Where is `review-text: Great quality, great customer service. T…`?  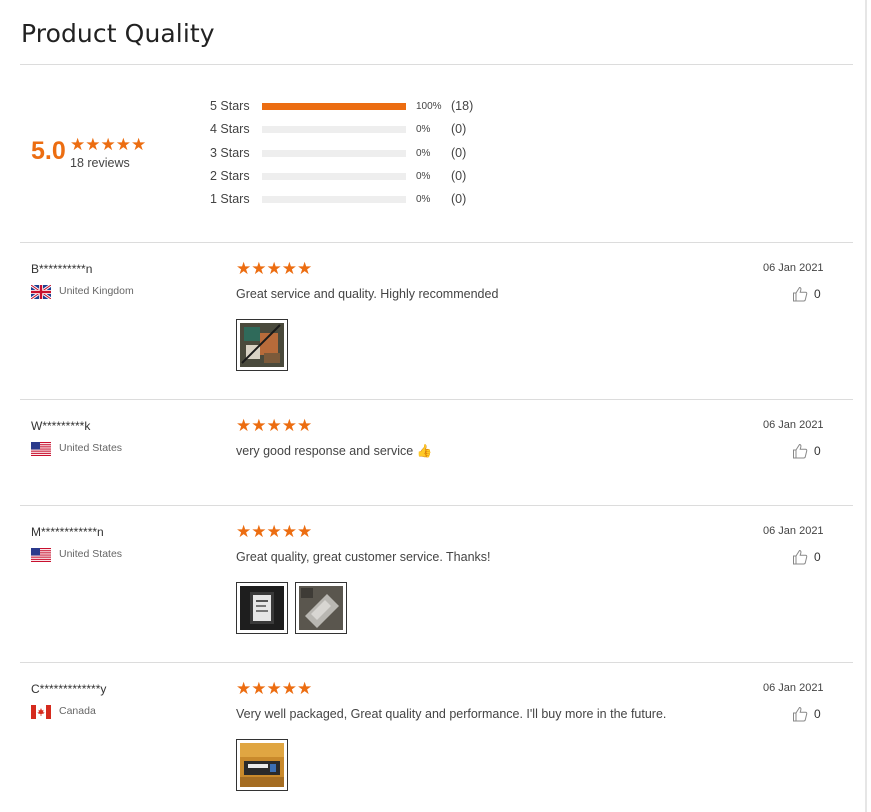 review-text: Great quality, great customer service. T… is located at coordinates (363, 557).